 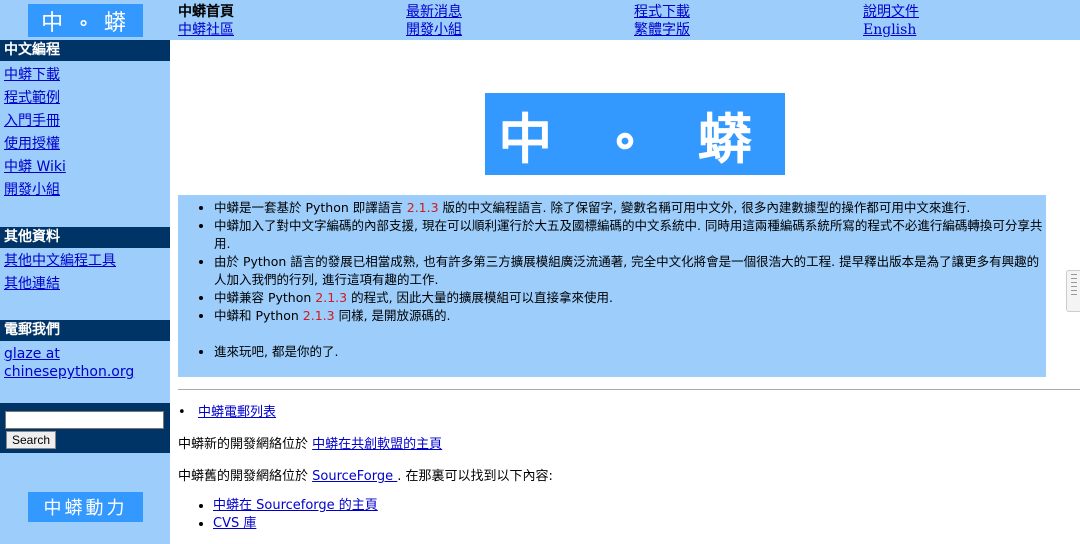 I want to click on old-site-line: 中蟒舊的開發網絡位於 SourceForge . 在那裏可以找到以下內容:, so click(x=365, y=476).